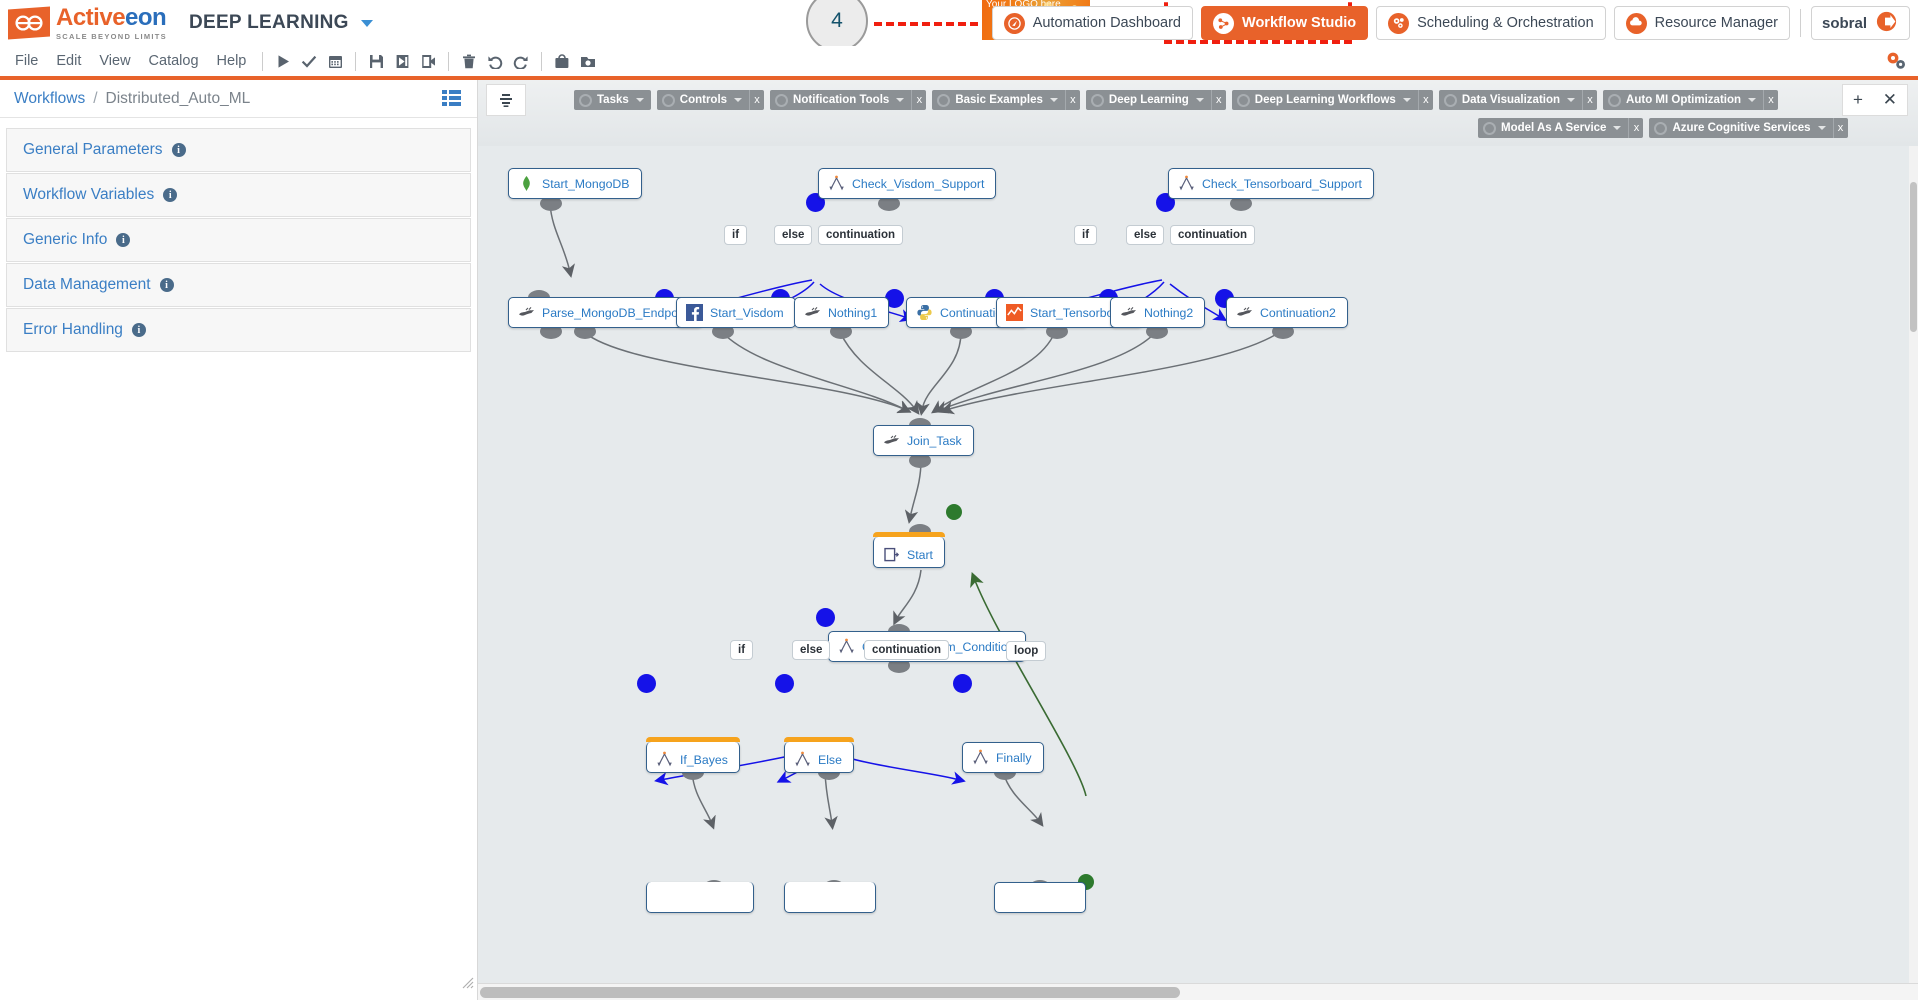  What do you see at coordinates (588, 61) in the screenshot?
I see `open-folder-icon` at bounding box center [588, 61].